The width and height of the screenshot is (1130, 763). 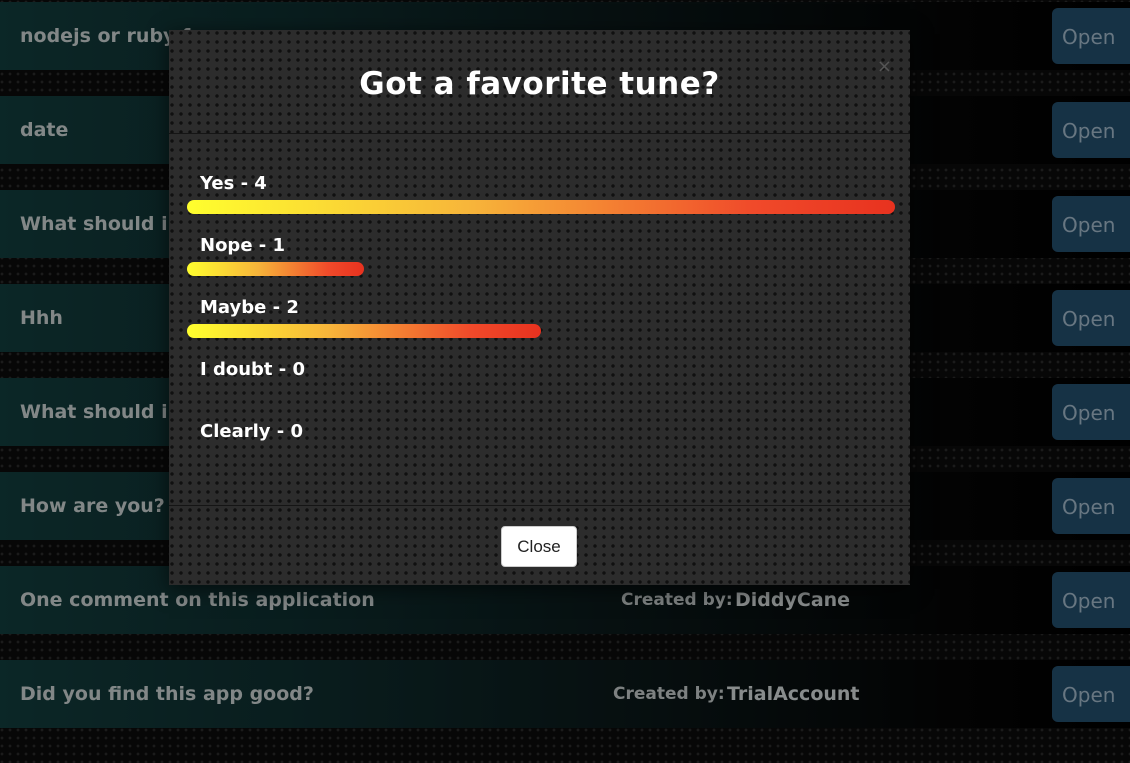 What do you see at coordinates (243, 245) in the screenshot?
I see `option-label: Nope - 1` at bounding box center [243, 245].